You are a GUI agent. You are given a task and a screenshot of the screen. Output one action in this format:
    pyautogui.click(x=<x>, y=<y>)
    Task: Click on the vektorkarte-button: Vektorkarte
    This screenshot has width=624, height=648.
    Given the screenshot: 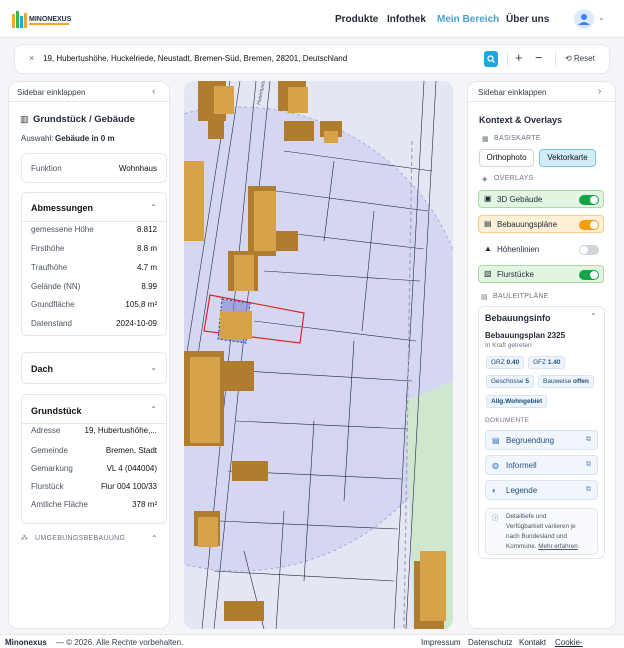 What is the action you would take?
    pyautogui.click(x=567, y=158)
    